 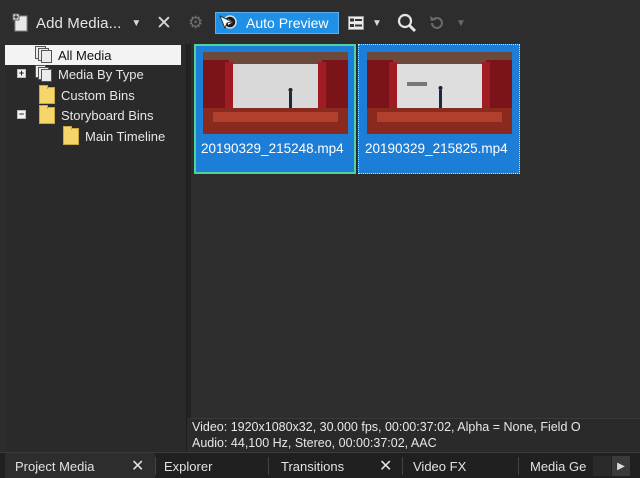 I want to click on zoom-icon, so click(x=407, y=23).